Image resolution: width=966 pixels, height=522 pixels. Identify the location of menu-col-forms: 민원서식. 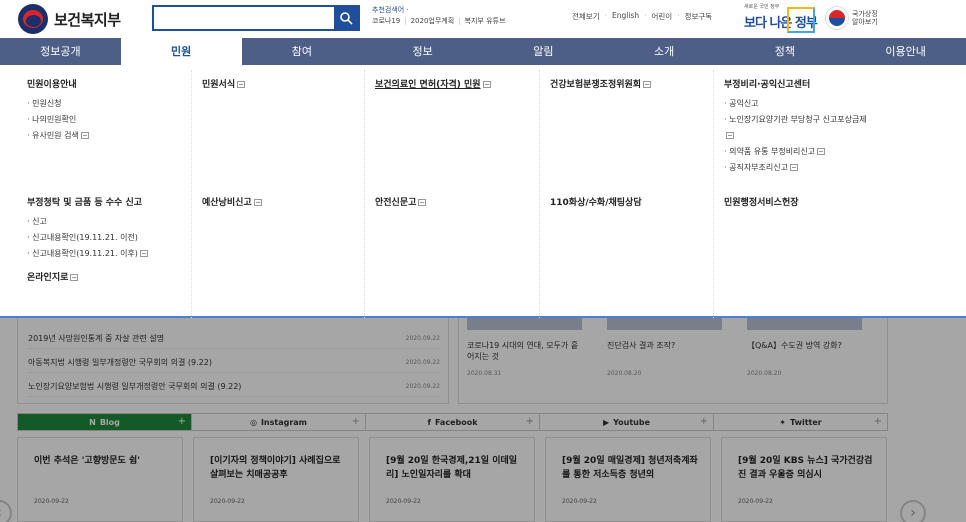
(288, 86).